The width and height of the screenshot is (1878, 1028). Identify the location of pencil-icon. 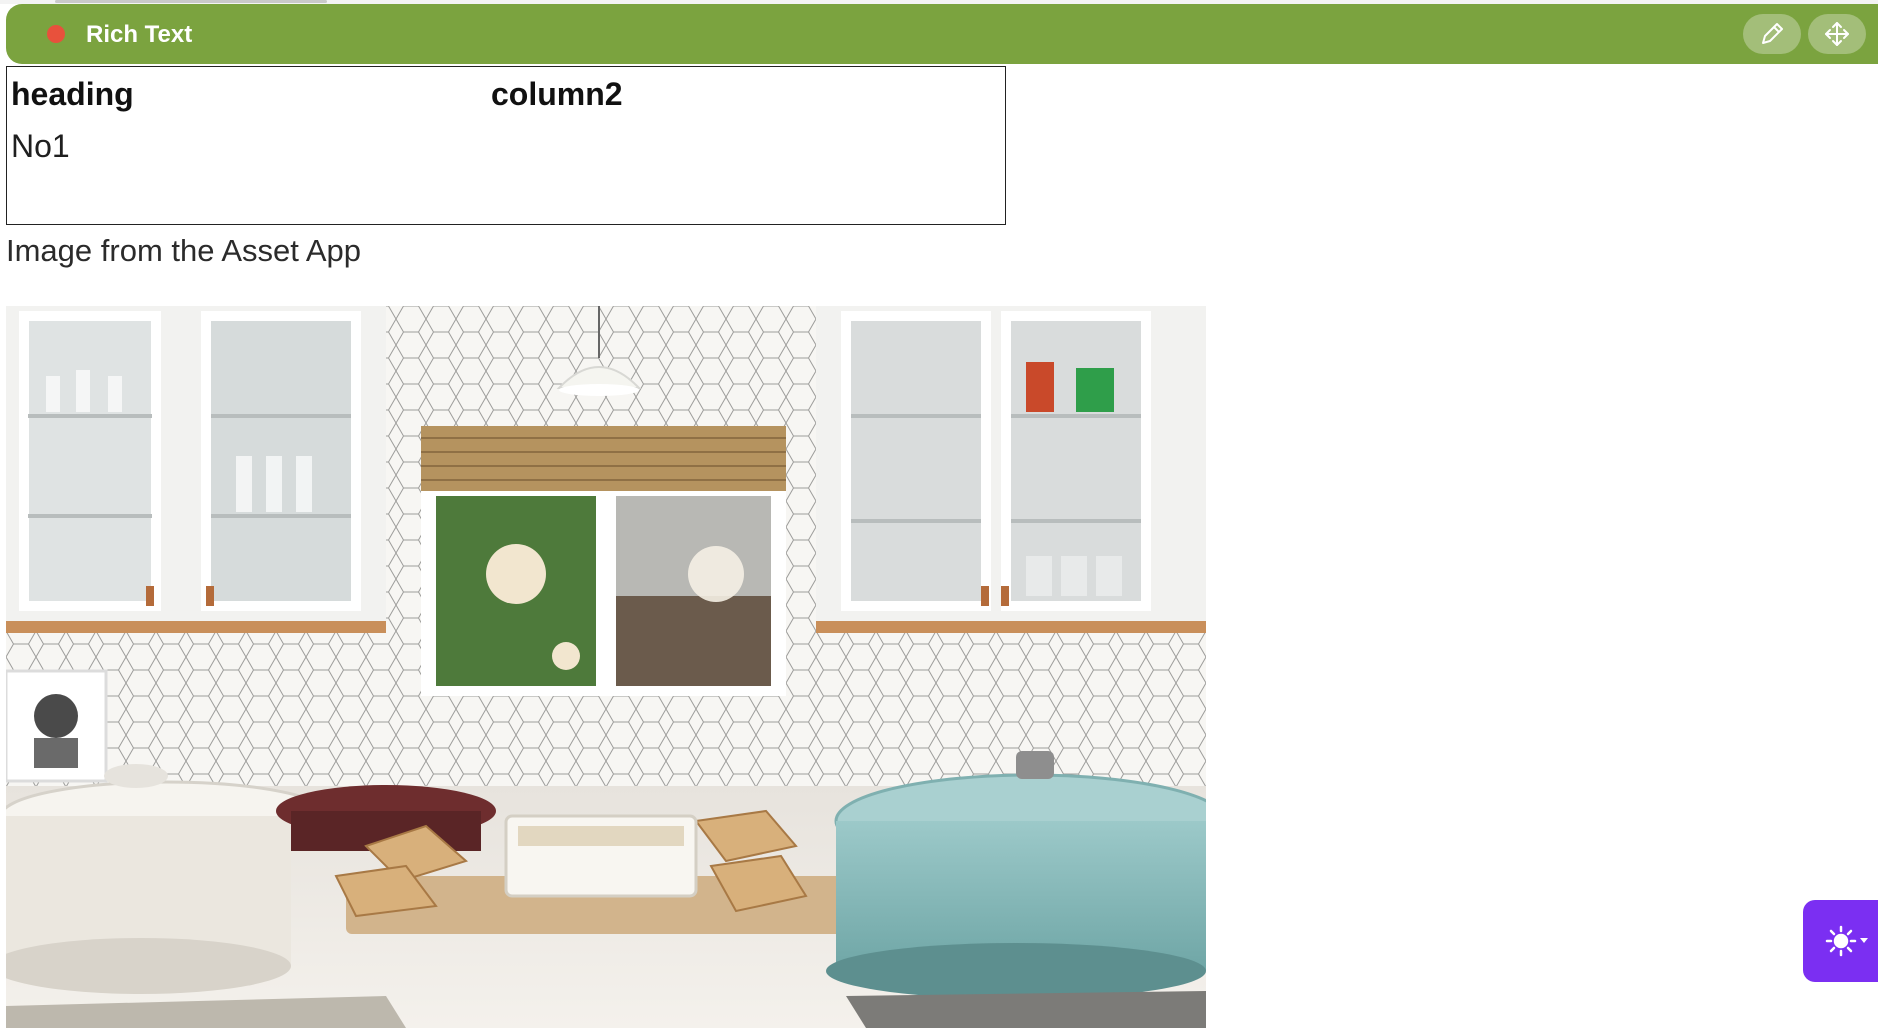
(1772, 33).